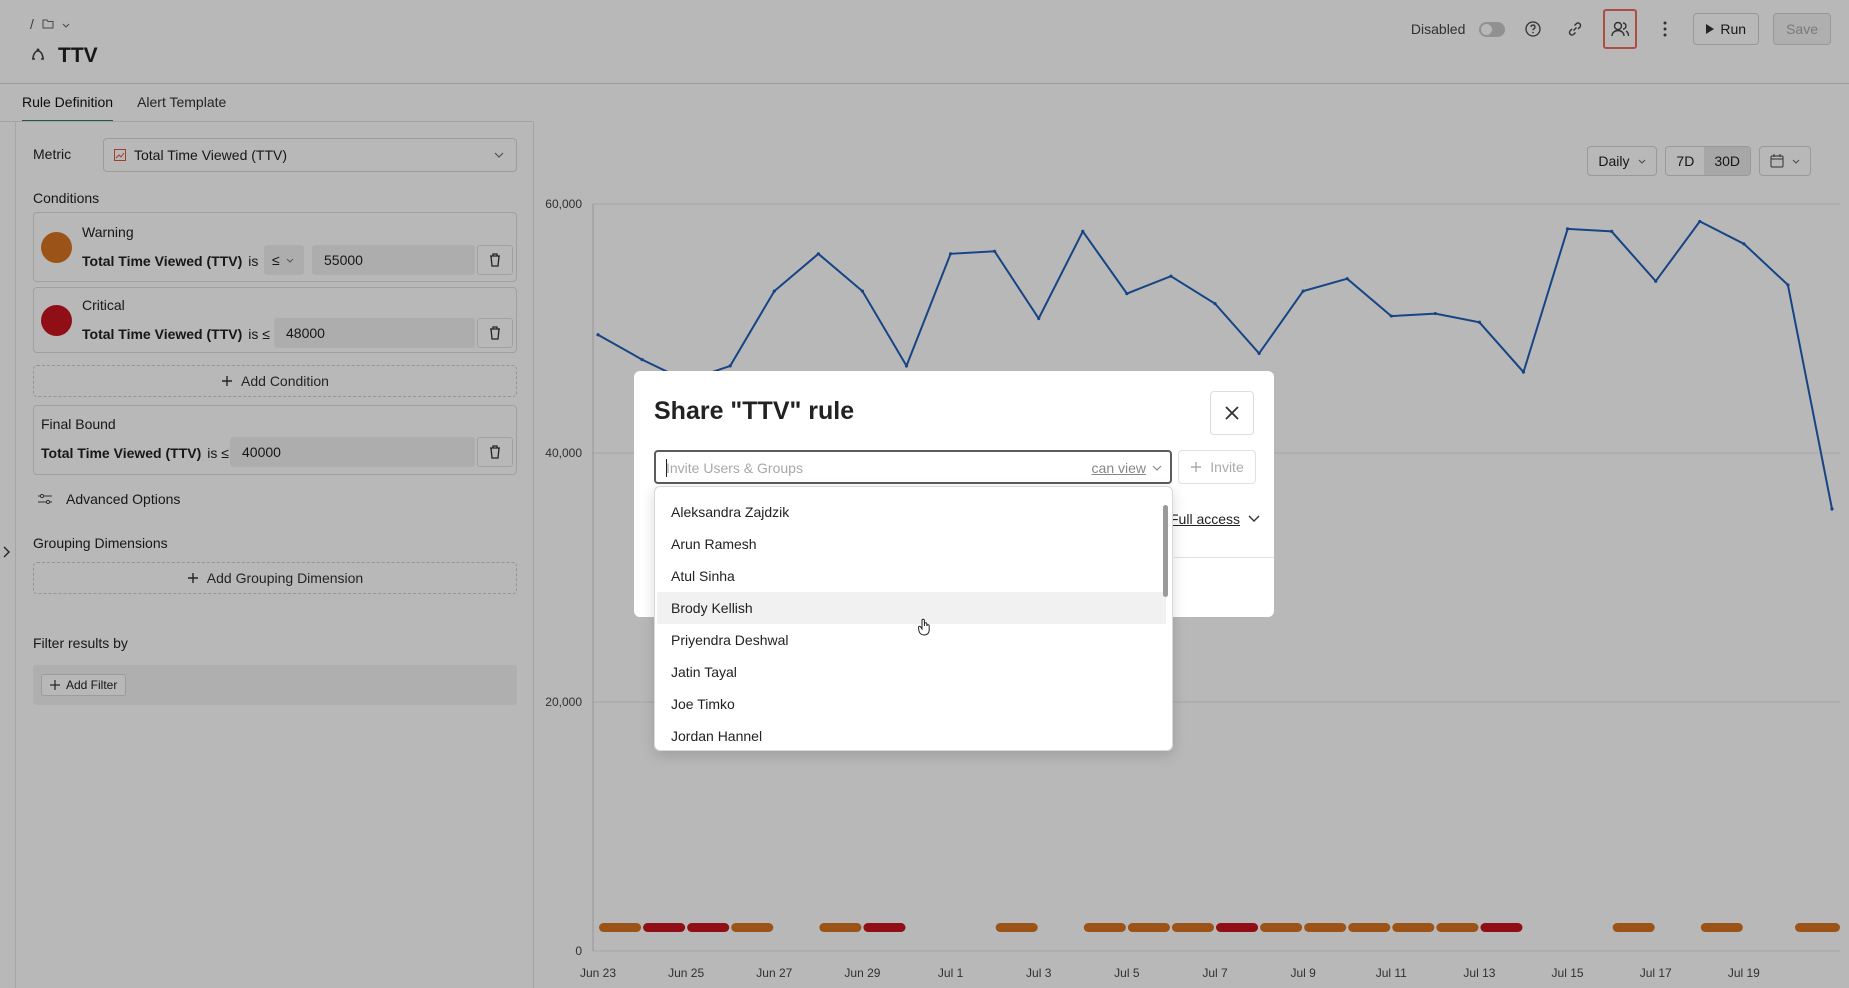  I want to click on user-option: Atul Sinha, so click(911, 576).